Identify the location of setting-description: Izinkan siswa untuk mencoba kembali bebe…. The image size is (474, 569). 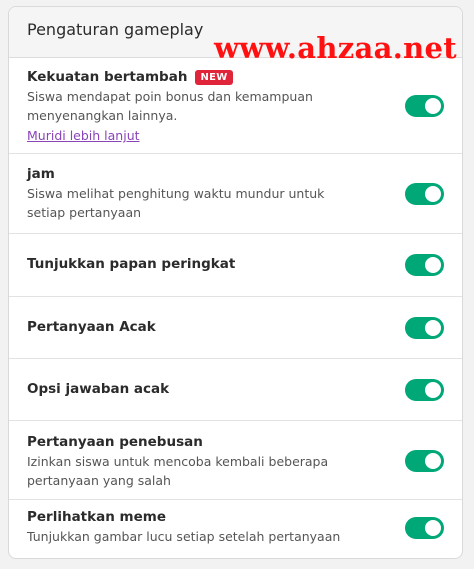
(178, 471).